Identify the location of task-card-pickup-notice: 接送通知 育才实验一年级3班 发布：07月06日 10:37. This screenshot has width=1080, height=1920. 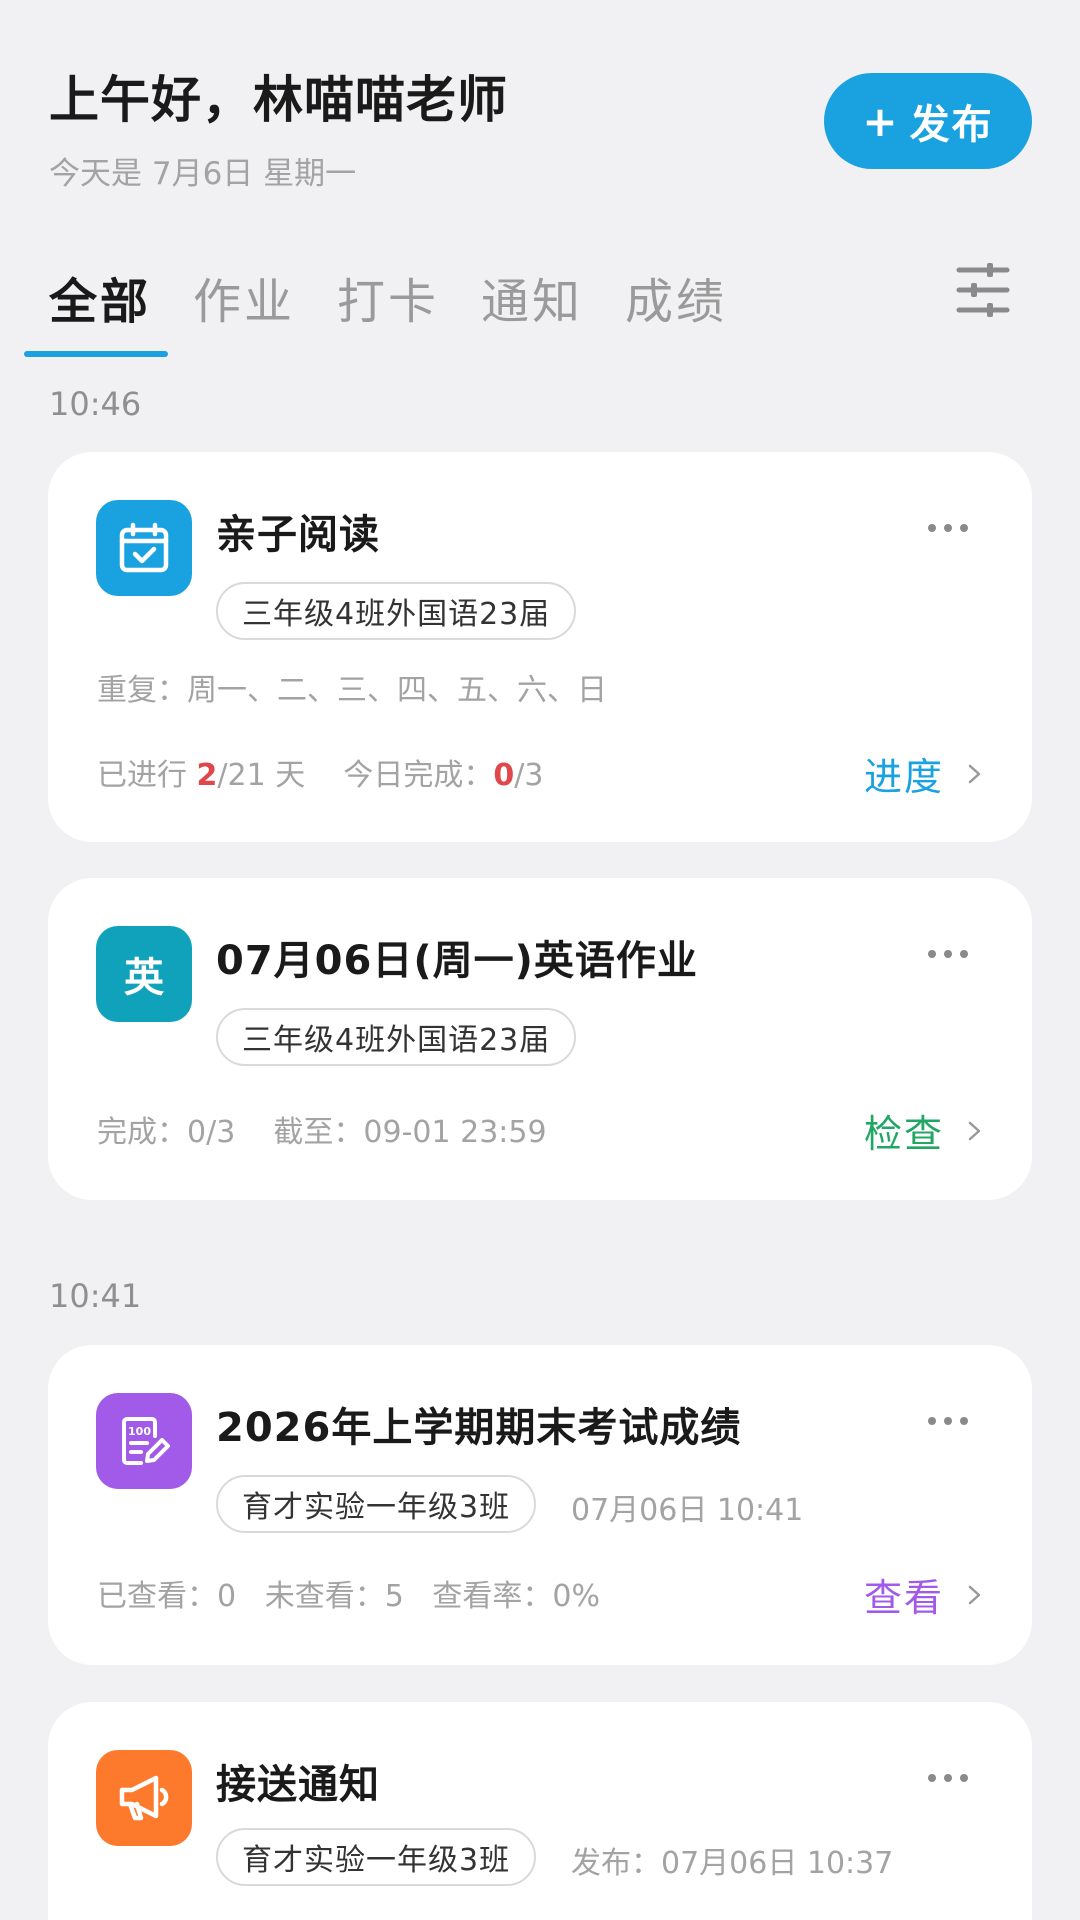
(540, 1811).